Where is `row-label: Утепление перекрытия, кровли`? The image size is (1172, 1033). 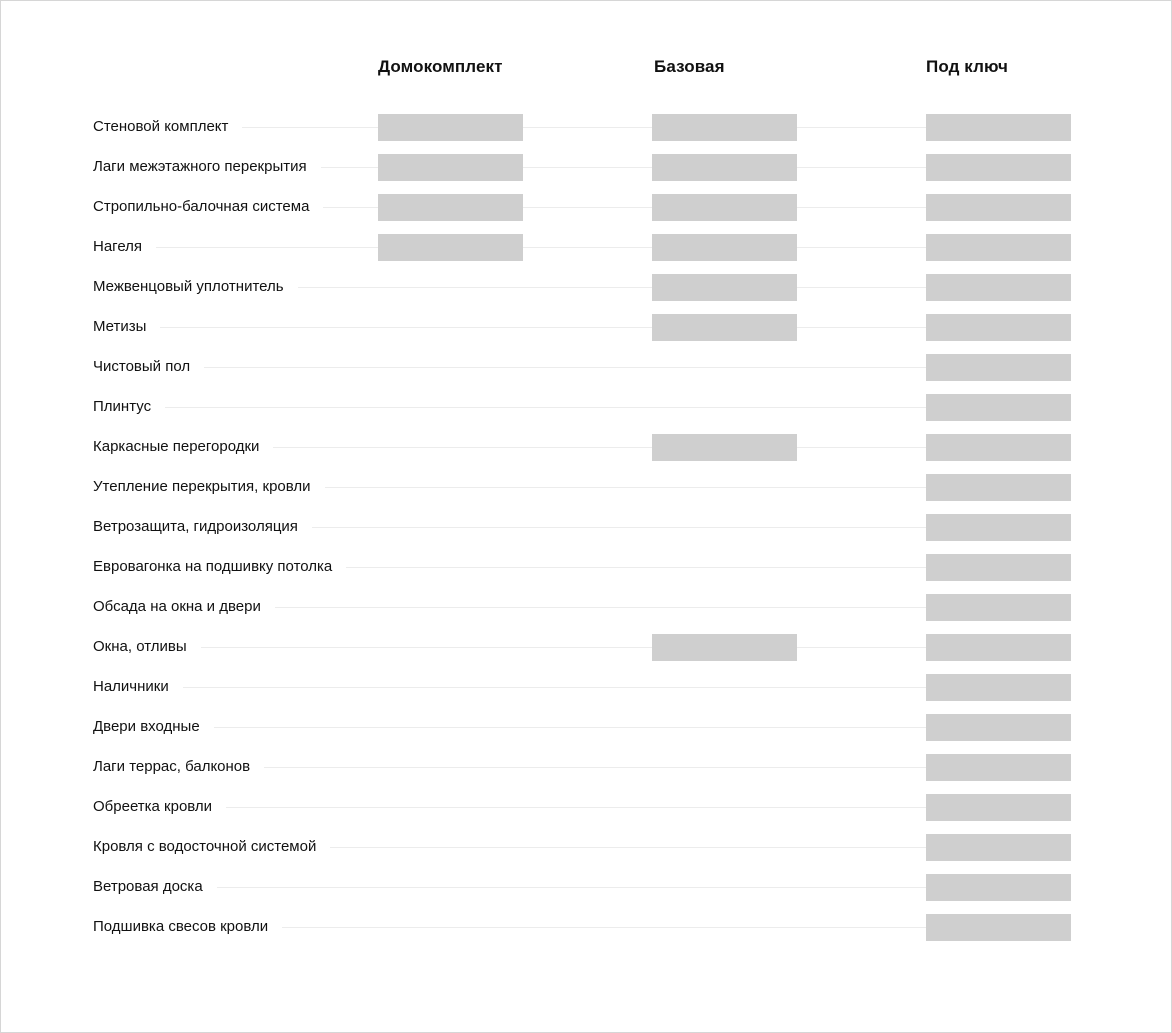
row-label: Утепление перекрытия, кровли is located at coordinates (209, 487).